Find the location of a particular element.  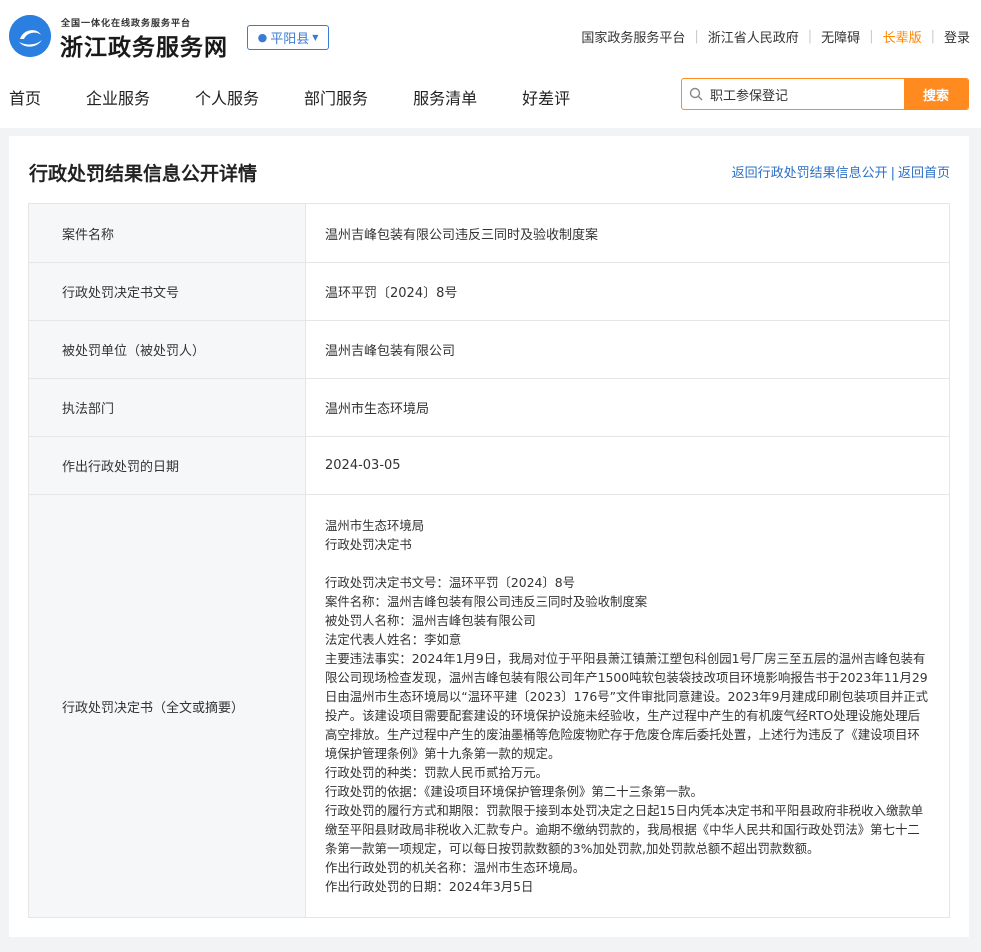

department-value: 温州市生态环境局 is located at coordinates (627, 407).